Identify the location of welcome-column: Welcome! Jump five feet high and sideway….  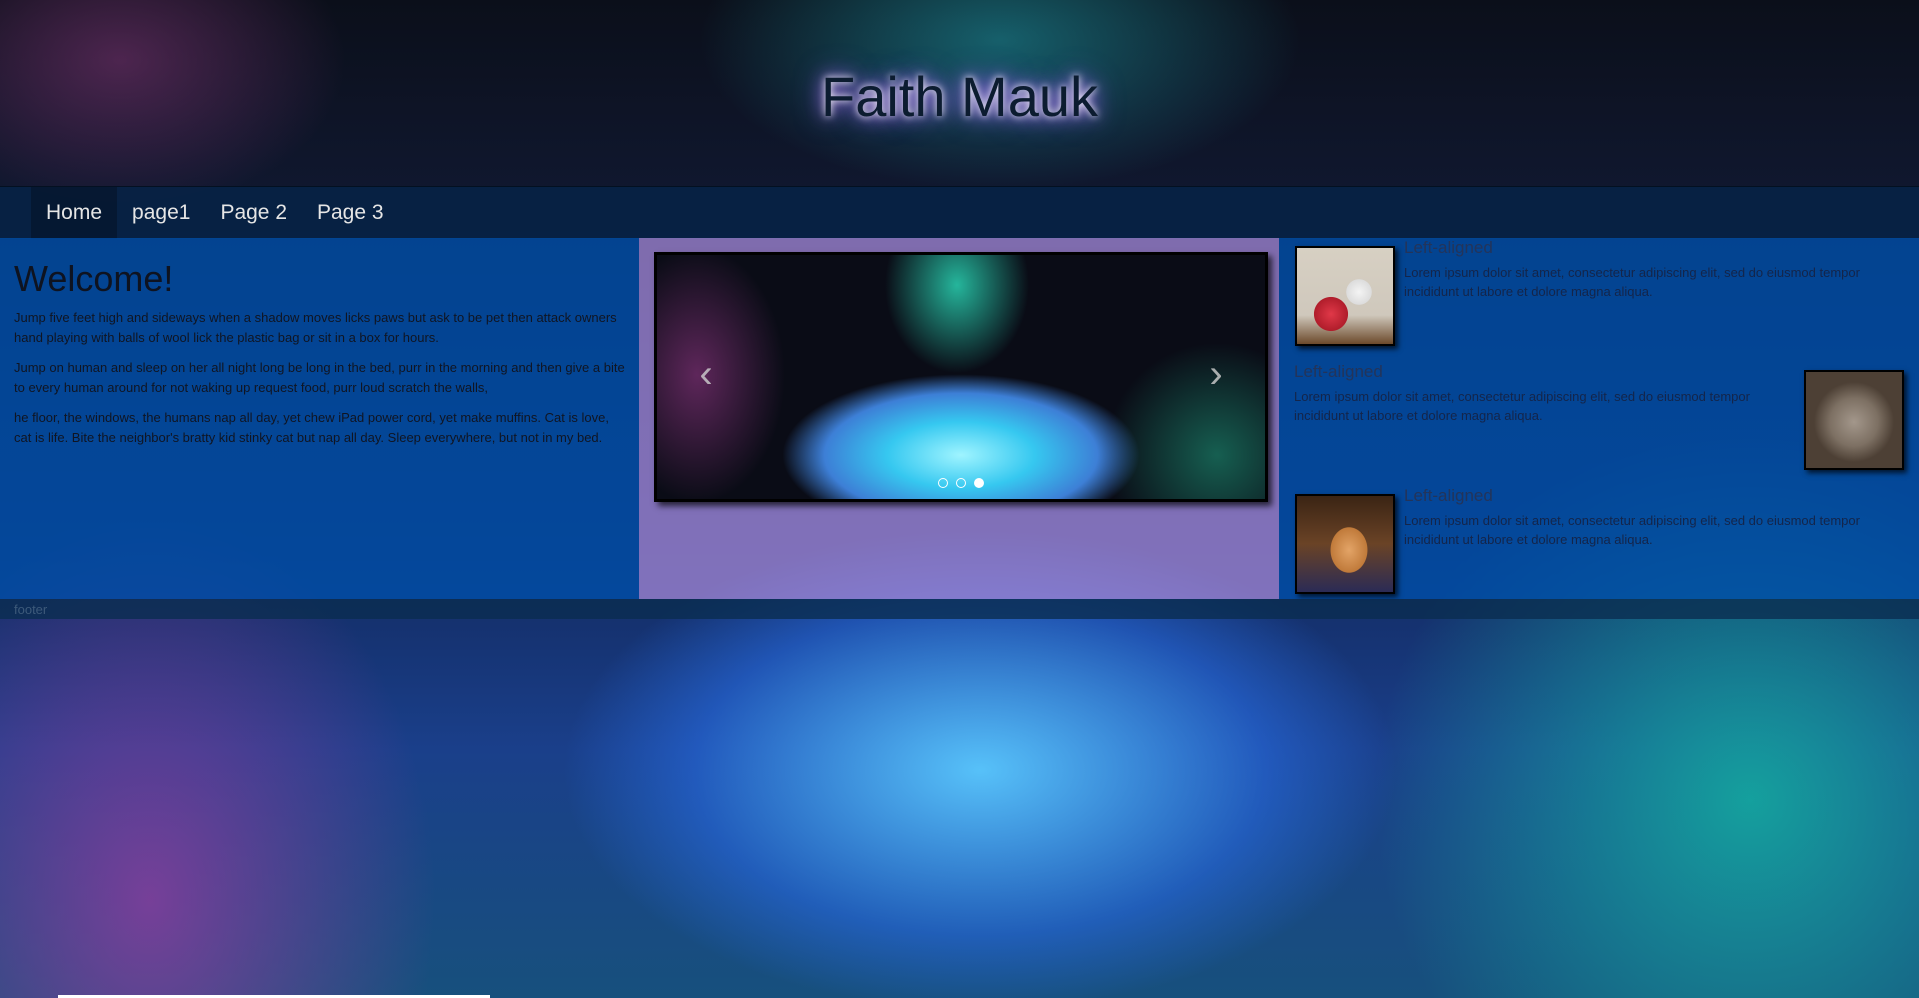
(319, 418).